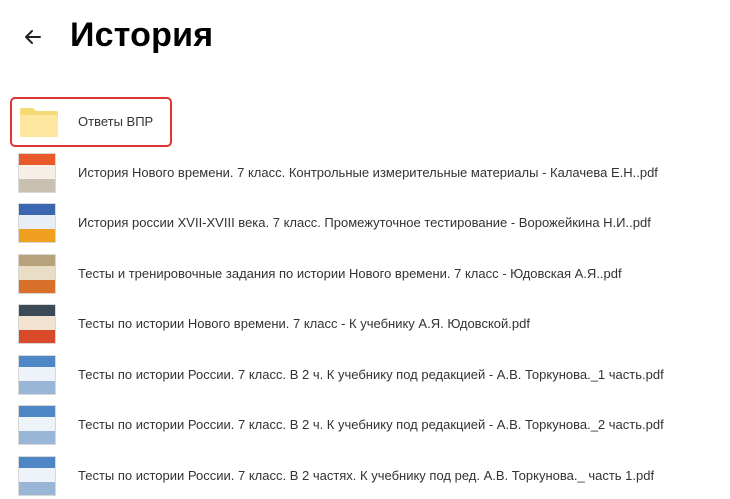  What do you see at coordinates (365, 122) in the screenshot?
I see `folder-item: Ответы ВПР` at bounding box center [365, 122].